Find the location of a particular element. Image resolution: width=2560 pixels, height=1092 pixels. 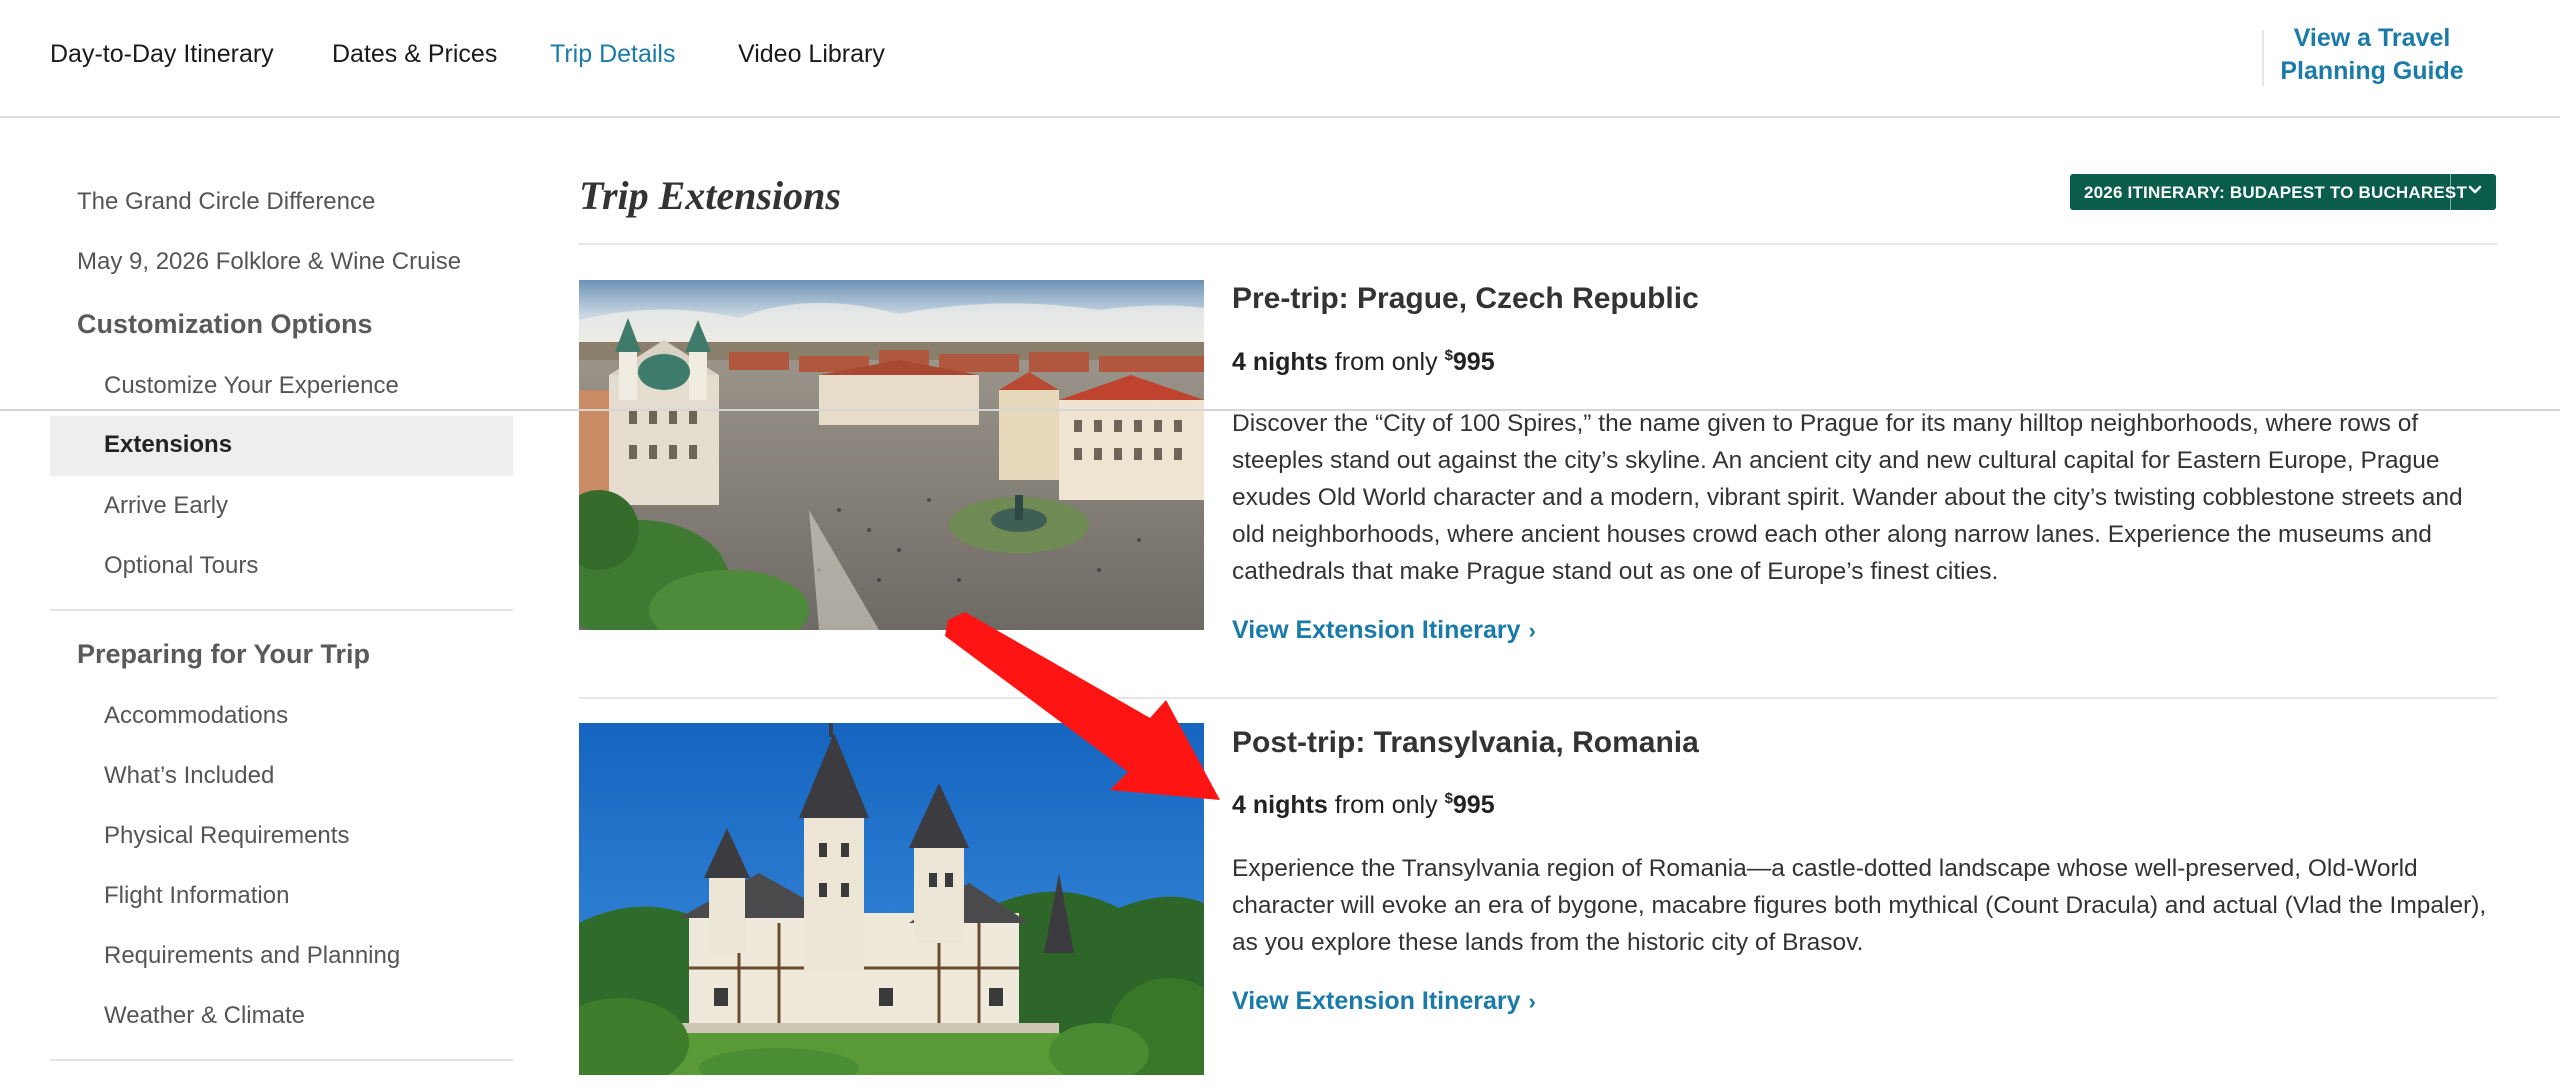

sidebar-section-customization-options: Customization Options is located at coordinates (225, 324).